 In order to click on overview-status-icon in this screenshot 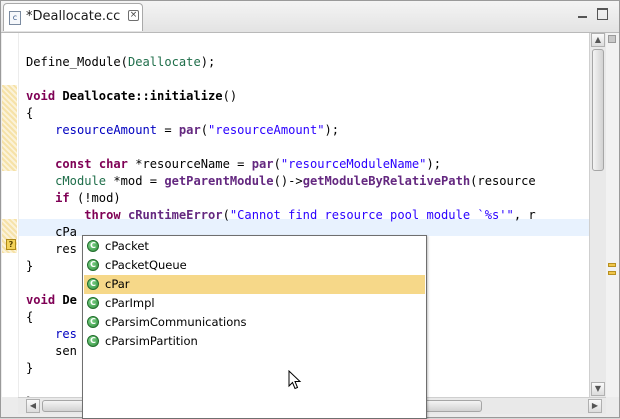, I will do `click(612, 39)`.